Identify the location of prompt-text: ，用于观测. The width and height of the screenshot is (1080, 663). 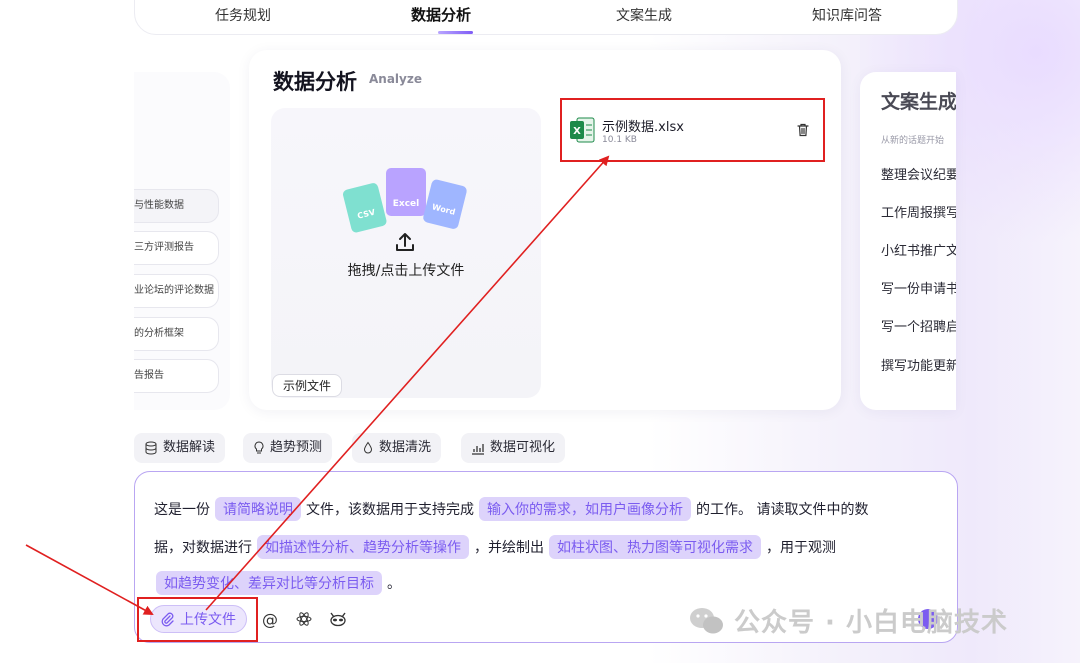
(801, 548).